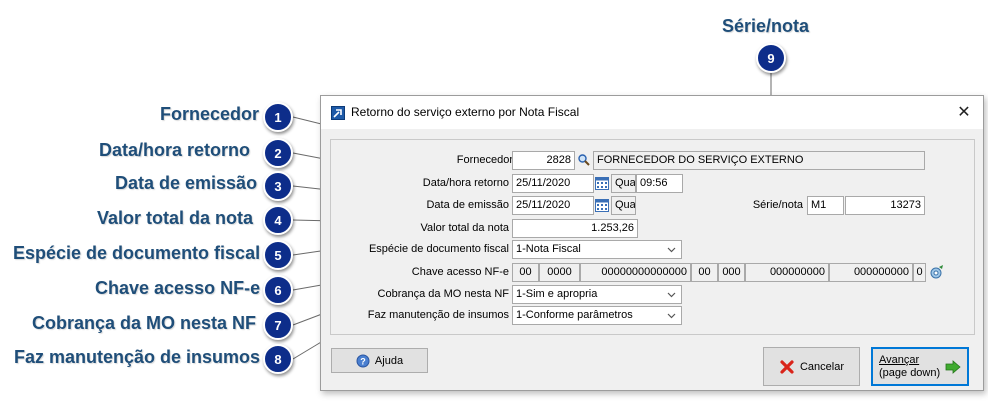 The height and width of the screenshot is (401, 988). Describe the element at coordinates (825, 205) in the screenshot. I see `serie-input: M1` at that location.